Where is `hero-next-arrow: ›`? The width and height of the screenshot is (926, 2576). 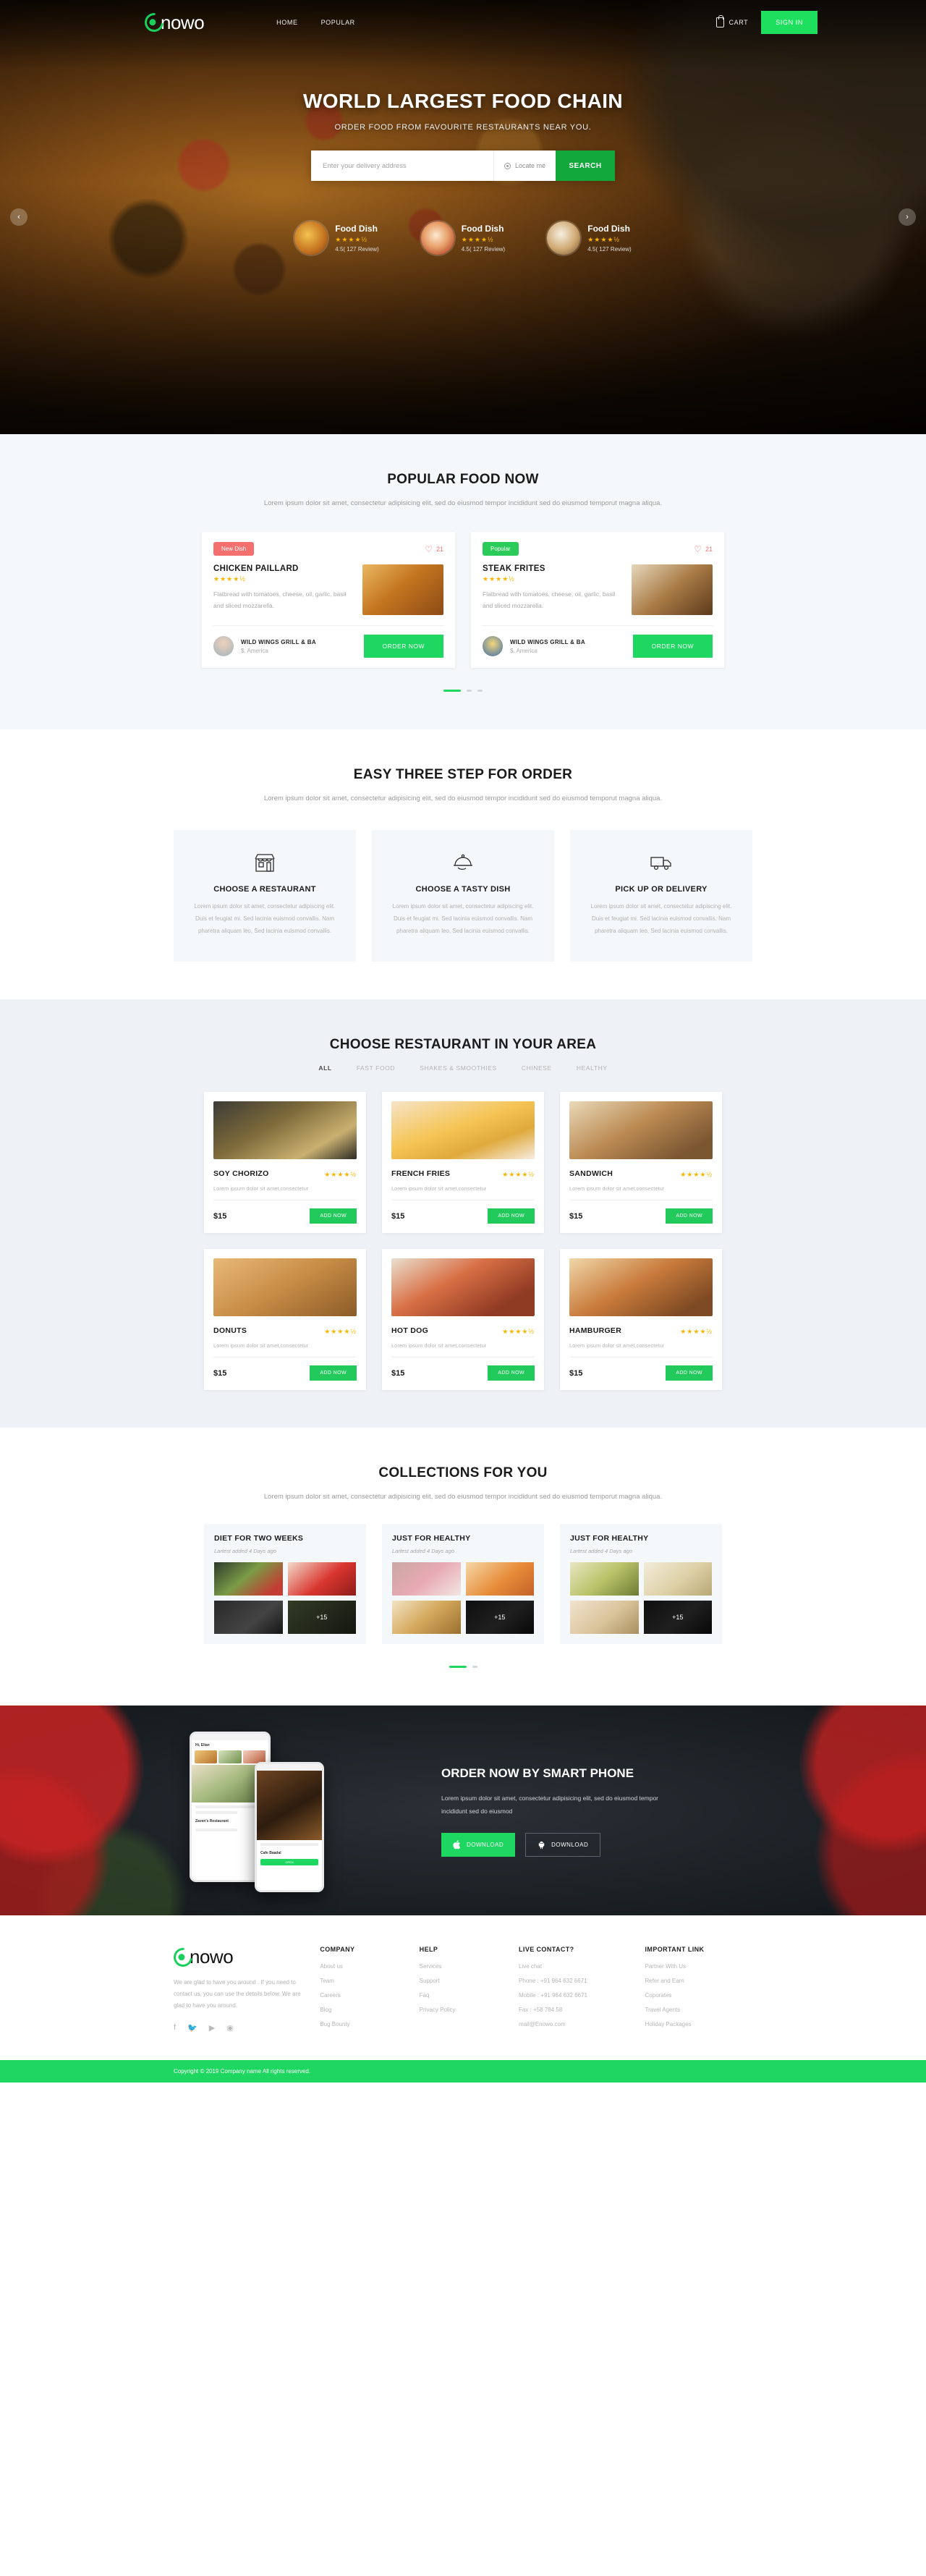
hero-next-arrow: › is located at coordinates (907, 217).